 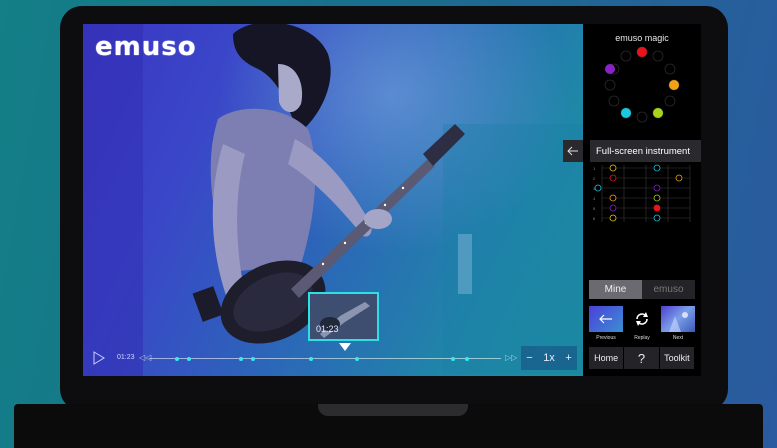 What do you see at coordinates (126, 357) in the screenshot?
I see `current-time: 01:23` at bounding box center [126, 357].